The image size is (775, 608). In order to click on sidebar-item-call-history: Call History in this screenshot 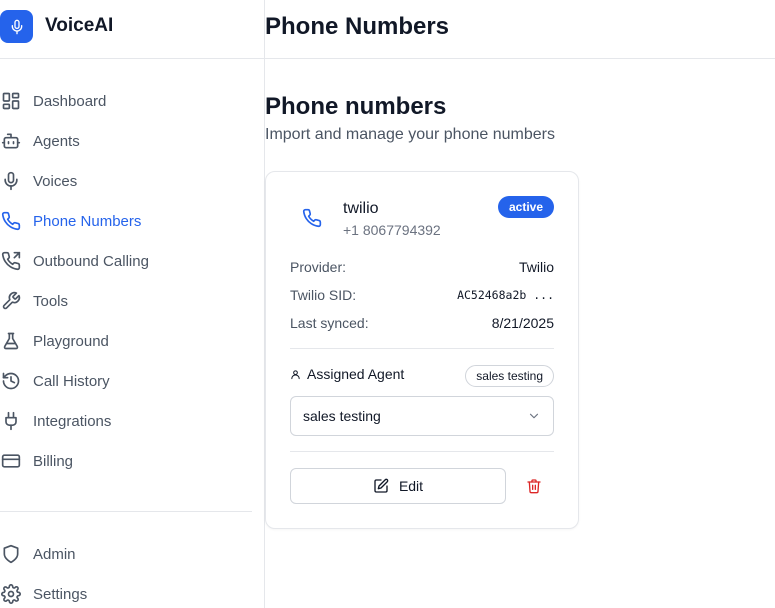, I will do `click(126, 381)`.